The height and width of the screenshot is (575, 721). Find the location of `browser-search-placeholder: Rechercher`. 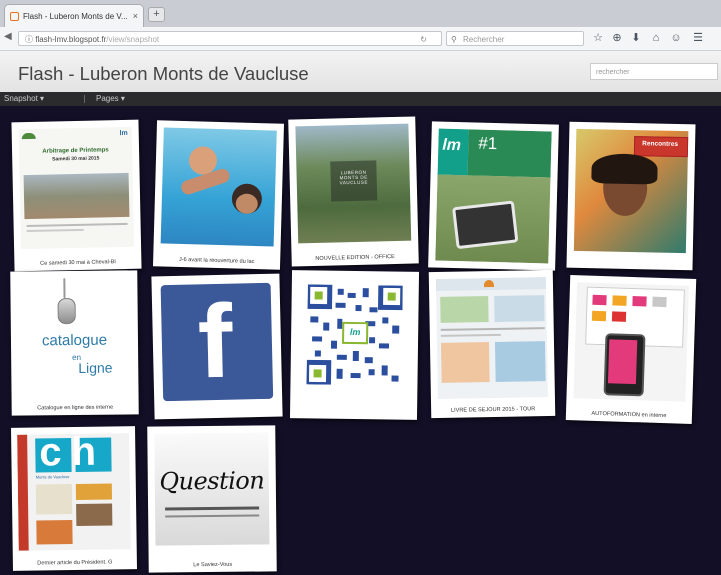

browser-search-placeholder: Rechercher is located at coordinates (484, 39).